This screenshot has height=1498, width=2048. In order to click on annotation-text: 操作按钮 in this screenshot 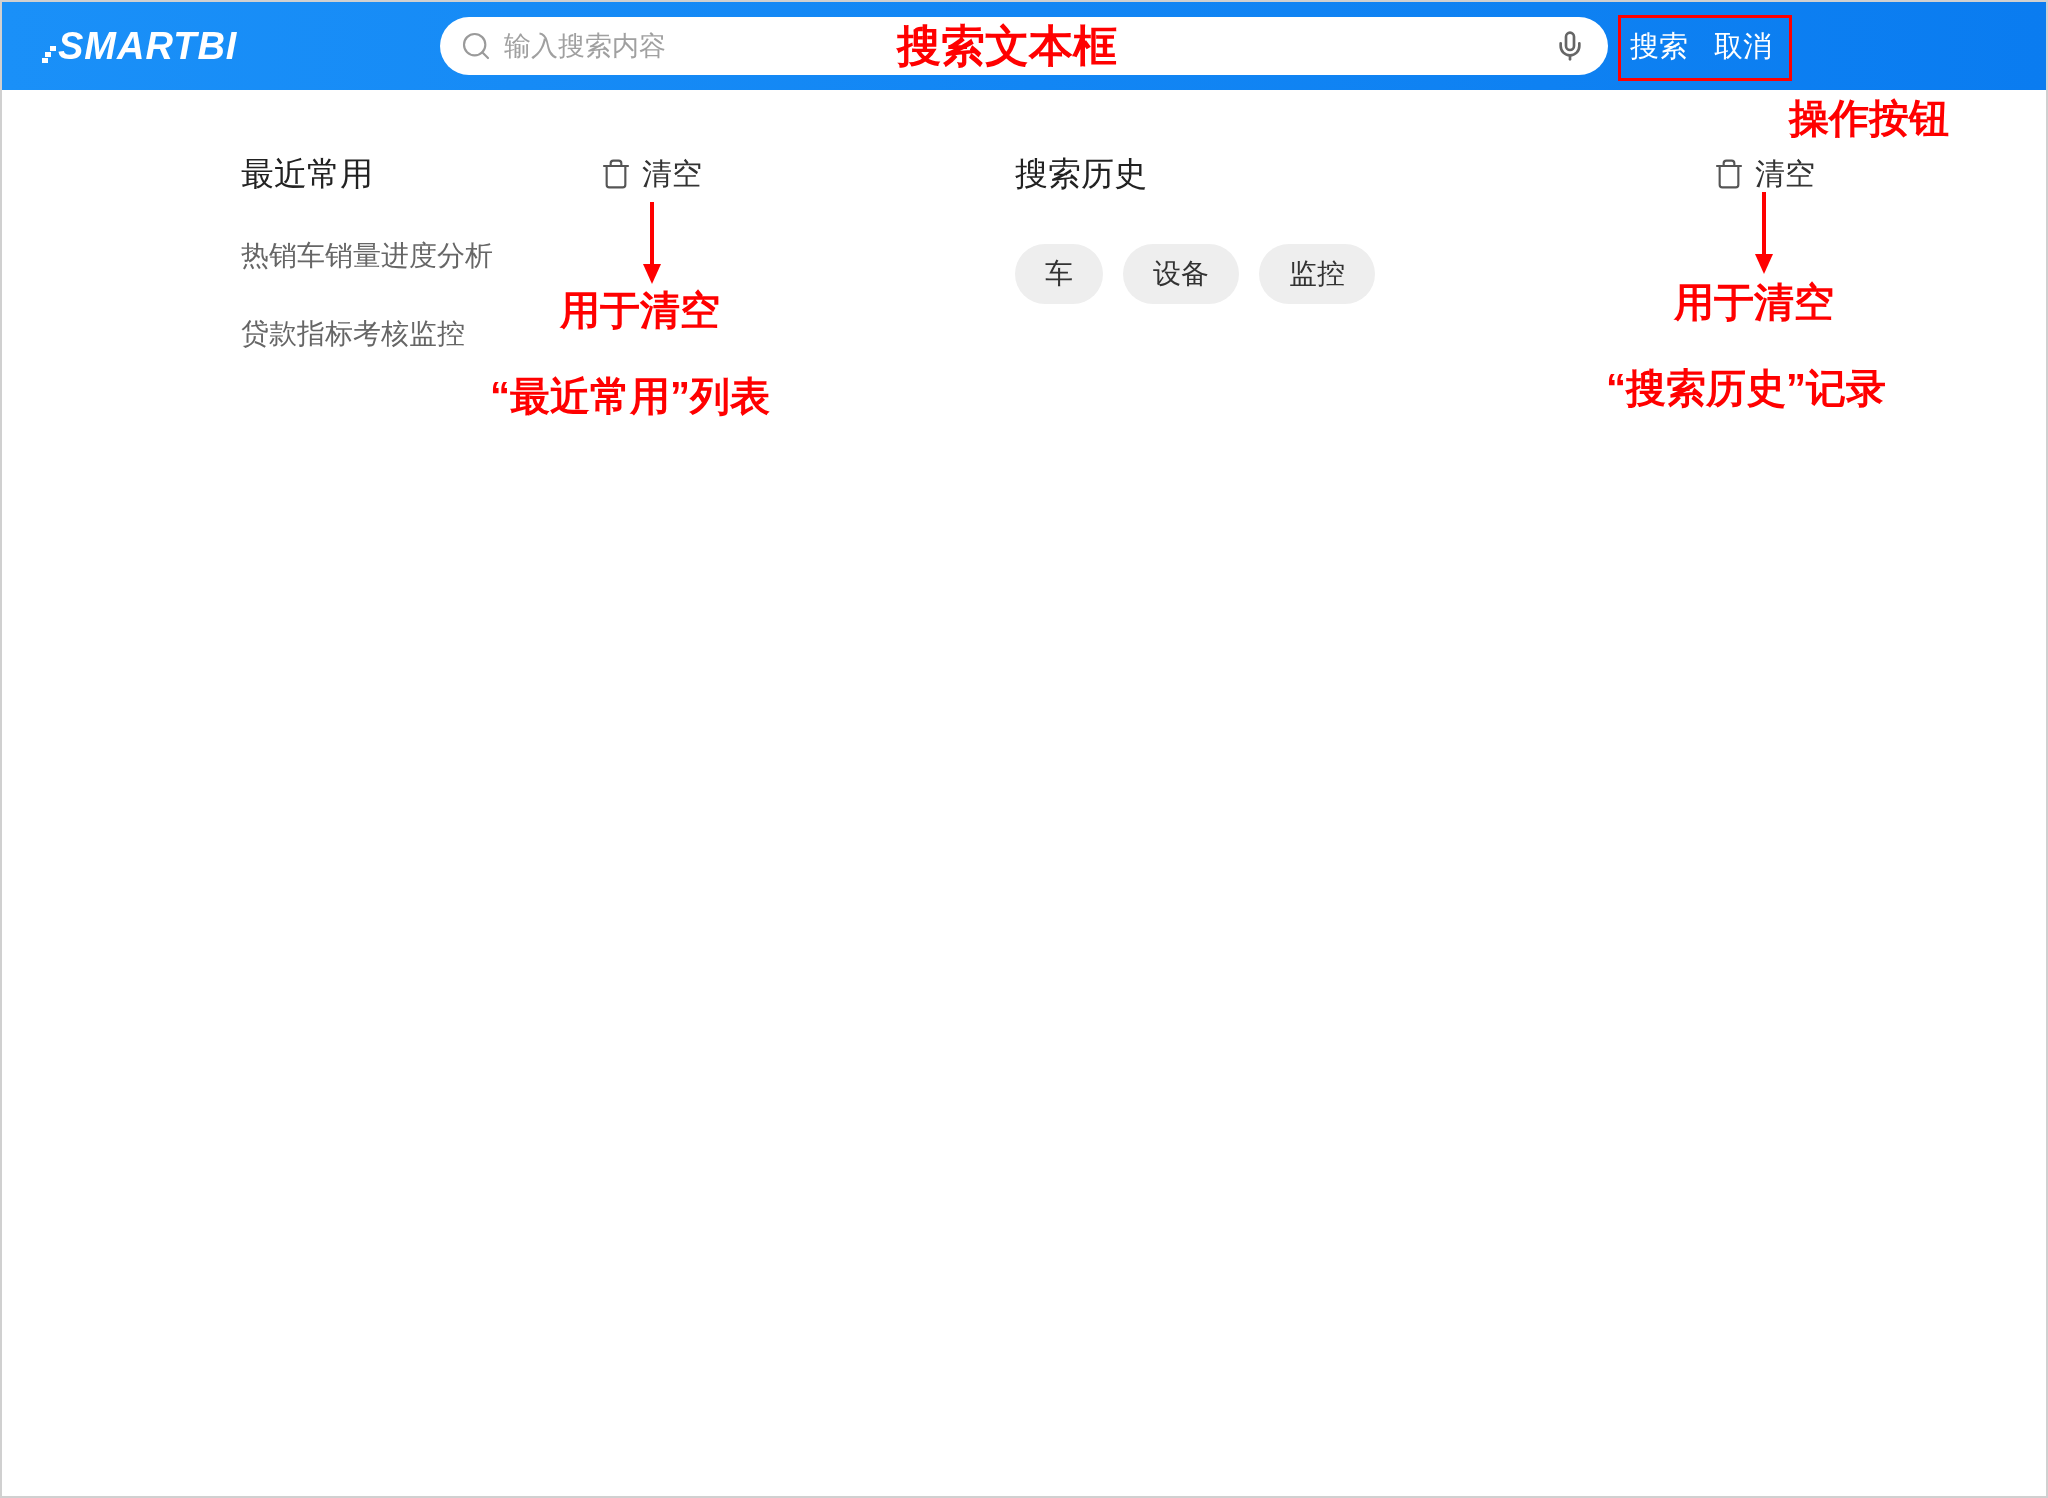, I will do `click(1869, 118)`.